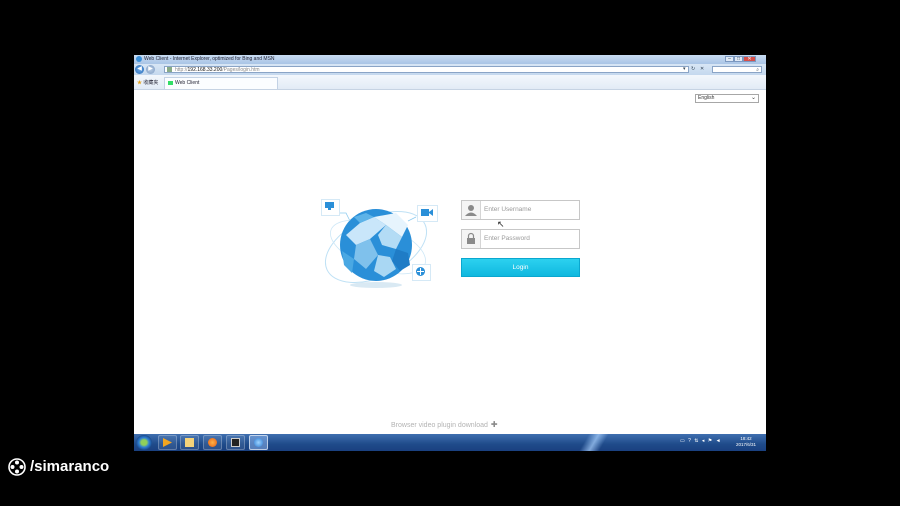  Describe the element at coordinates (205, 70) in the screenshot. I see `address-host: 192.168.33.200` at that location.